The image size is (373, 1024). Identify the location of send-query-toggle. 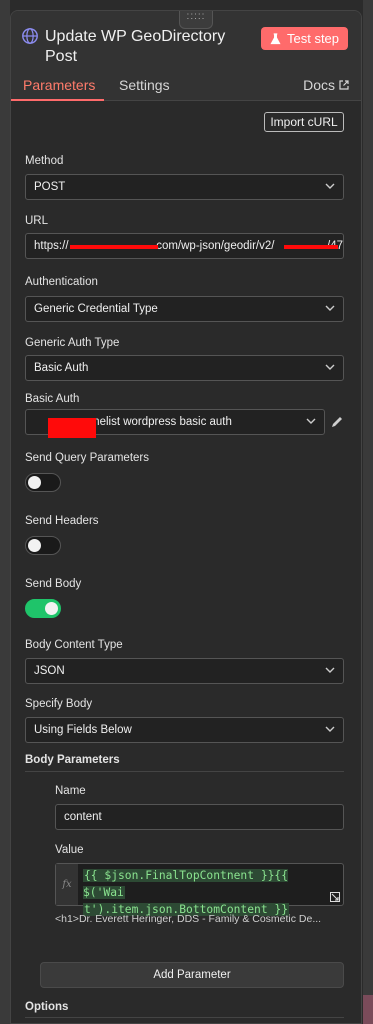
(43, 482).